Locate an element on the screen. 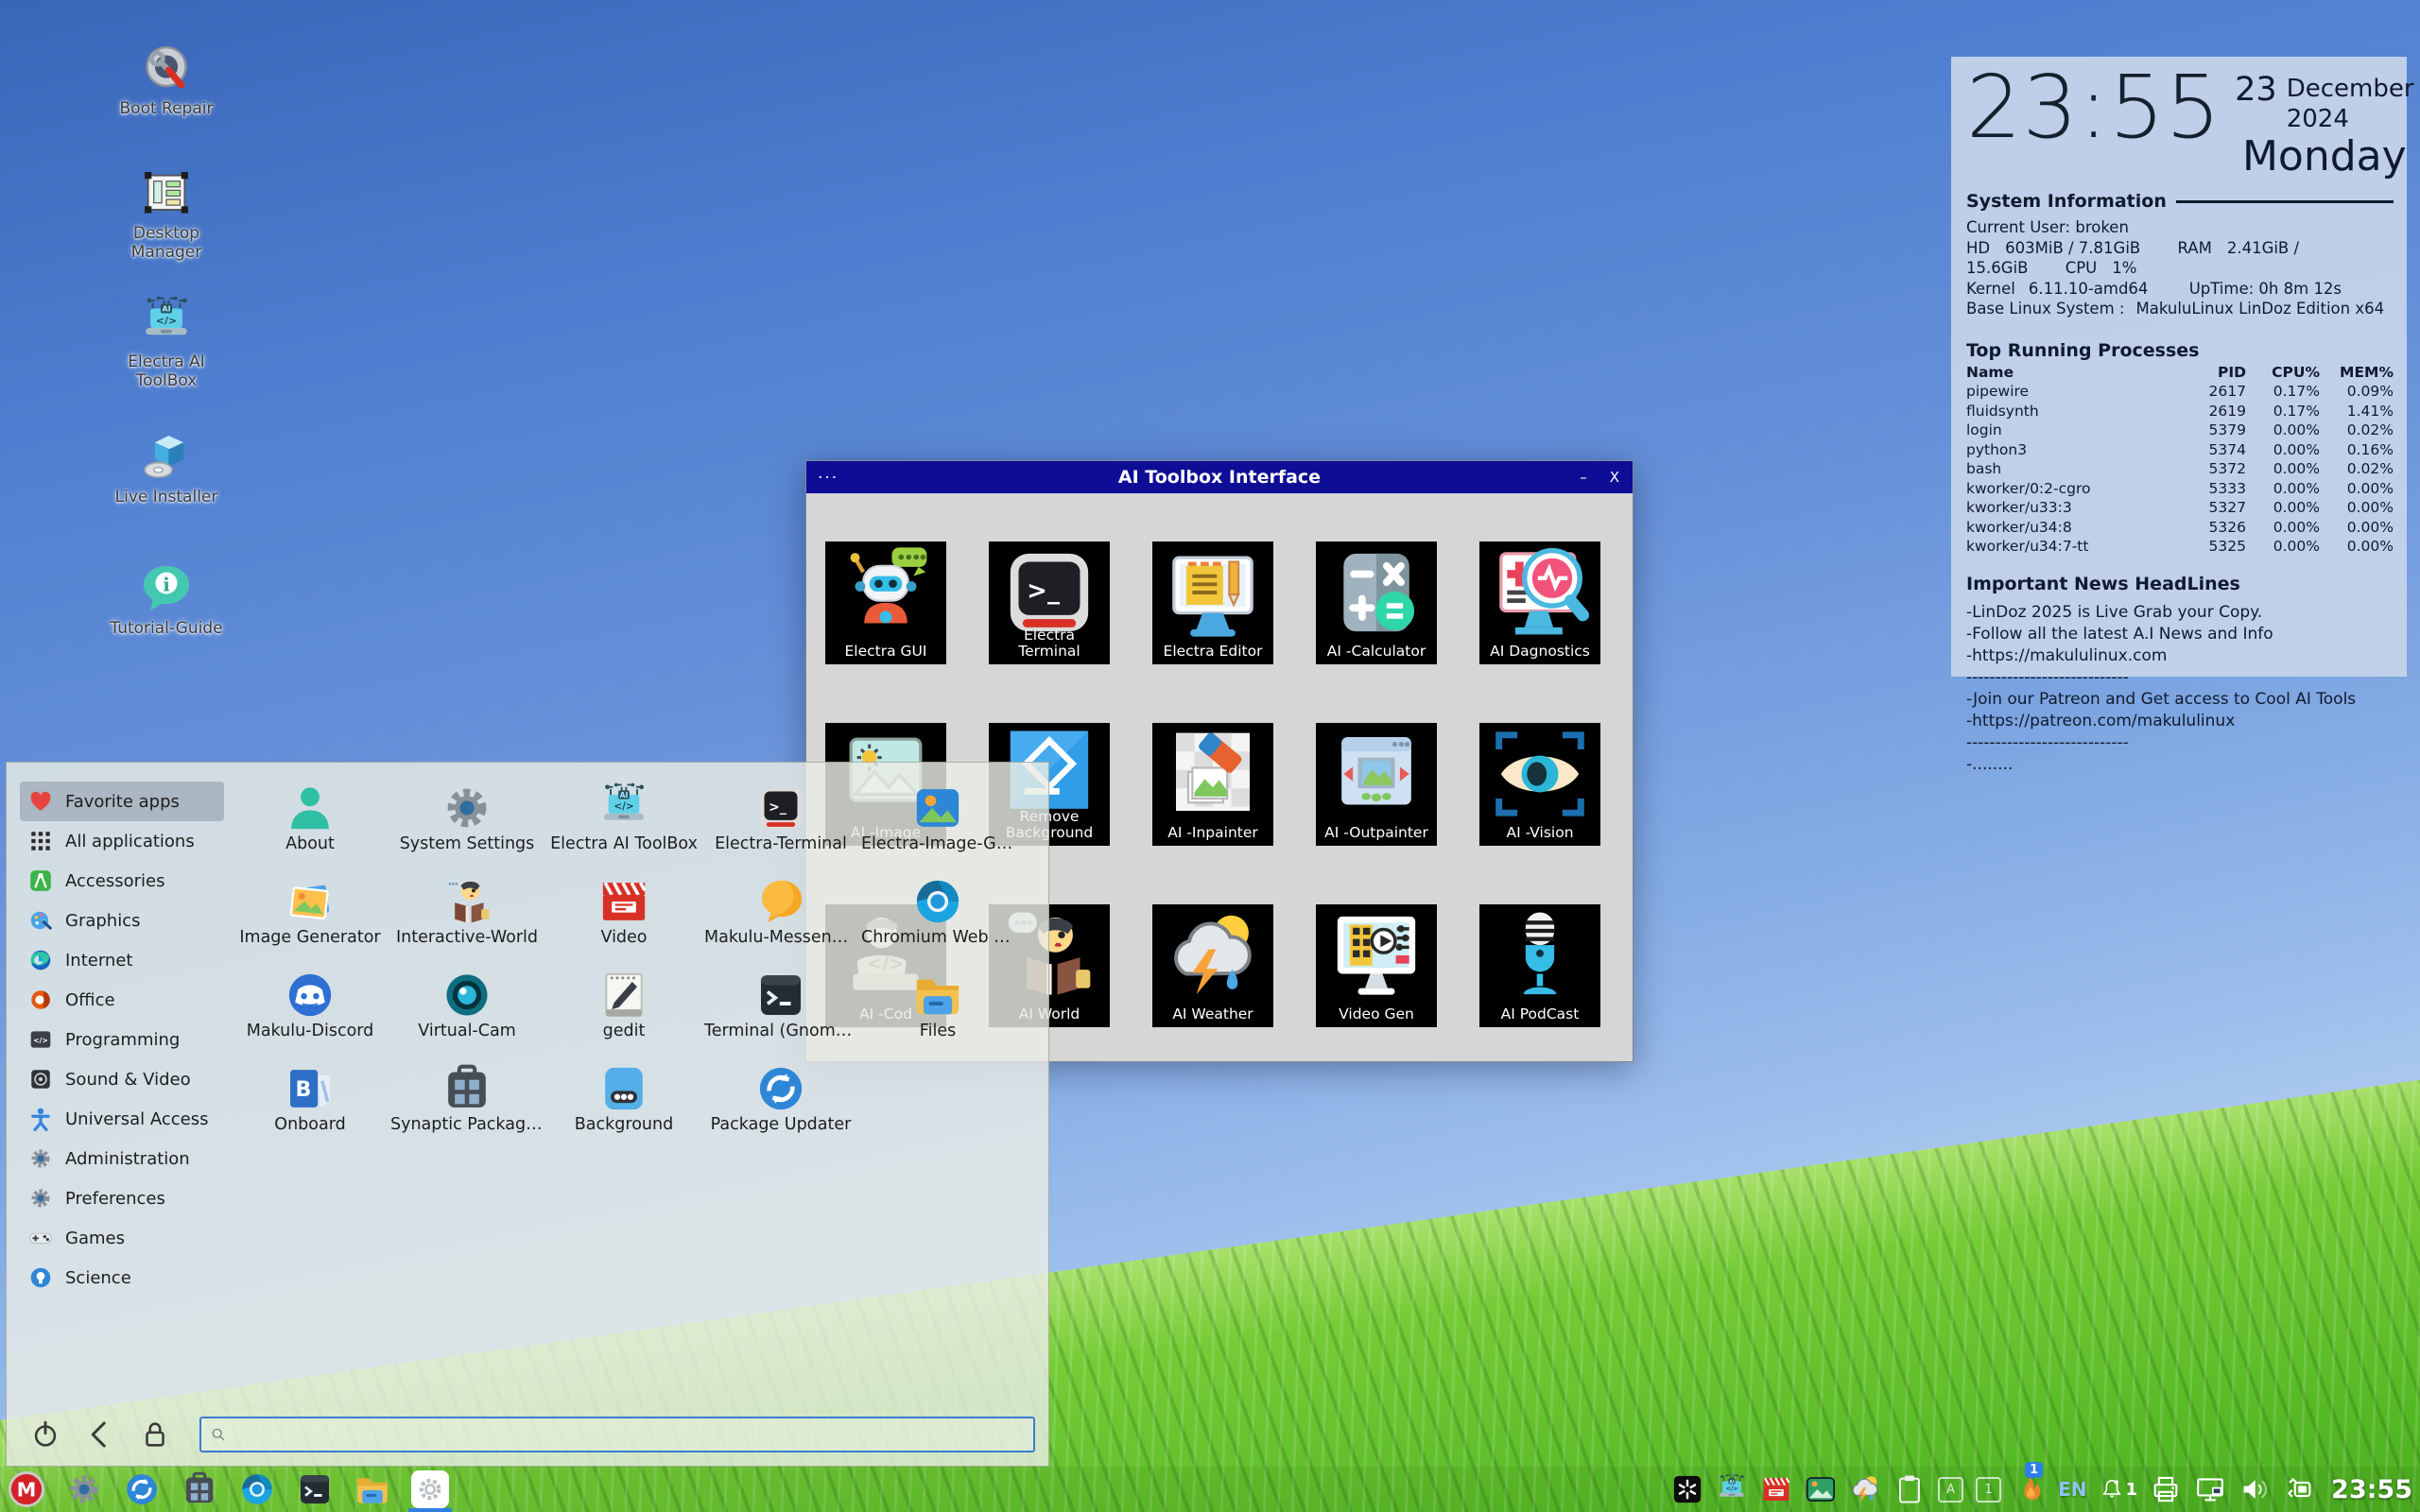 The image size is (2420, 1512). notifications: 1 is located at coordinates (2118, 1489).